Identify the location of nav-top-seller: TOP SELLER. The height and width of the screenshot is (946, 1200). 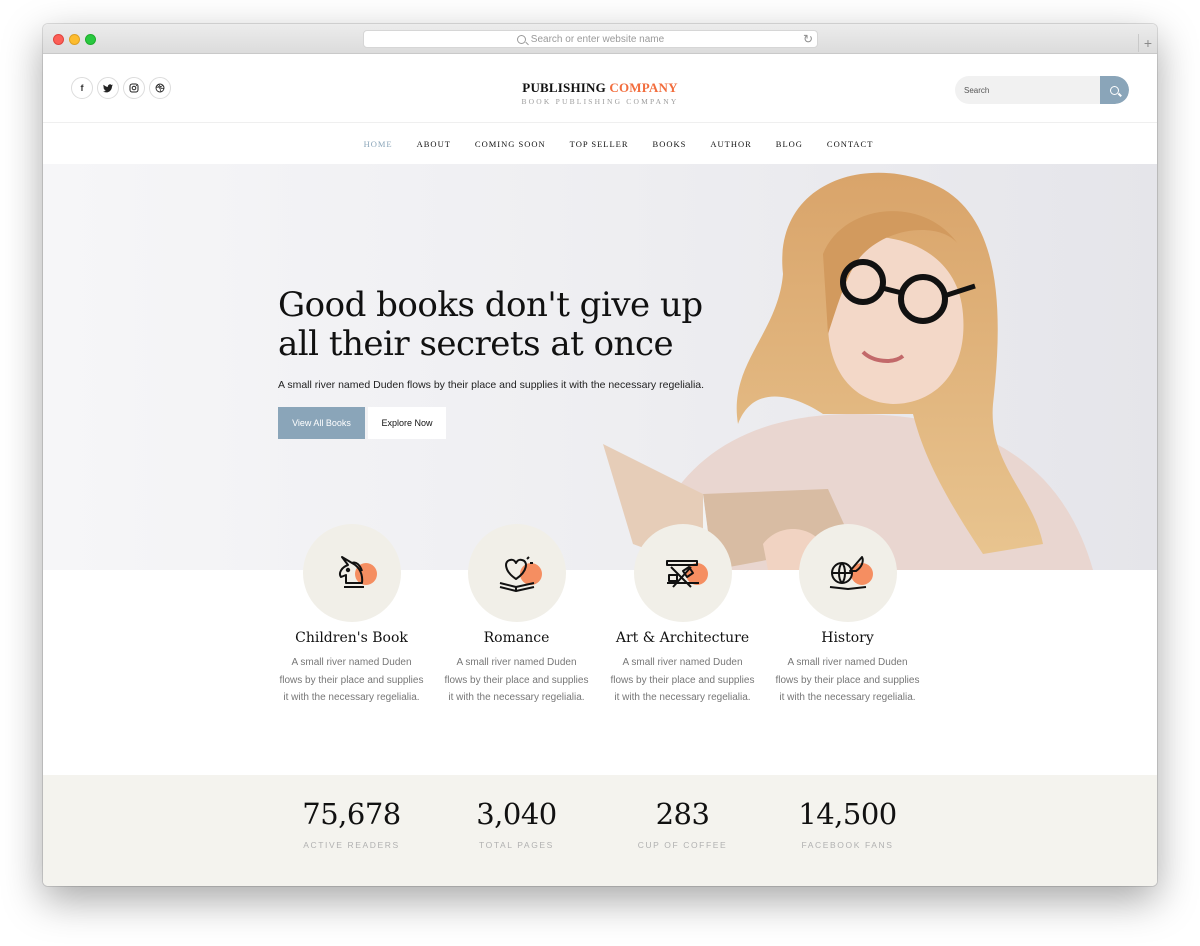
(599, 144).